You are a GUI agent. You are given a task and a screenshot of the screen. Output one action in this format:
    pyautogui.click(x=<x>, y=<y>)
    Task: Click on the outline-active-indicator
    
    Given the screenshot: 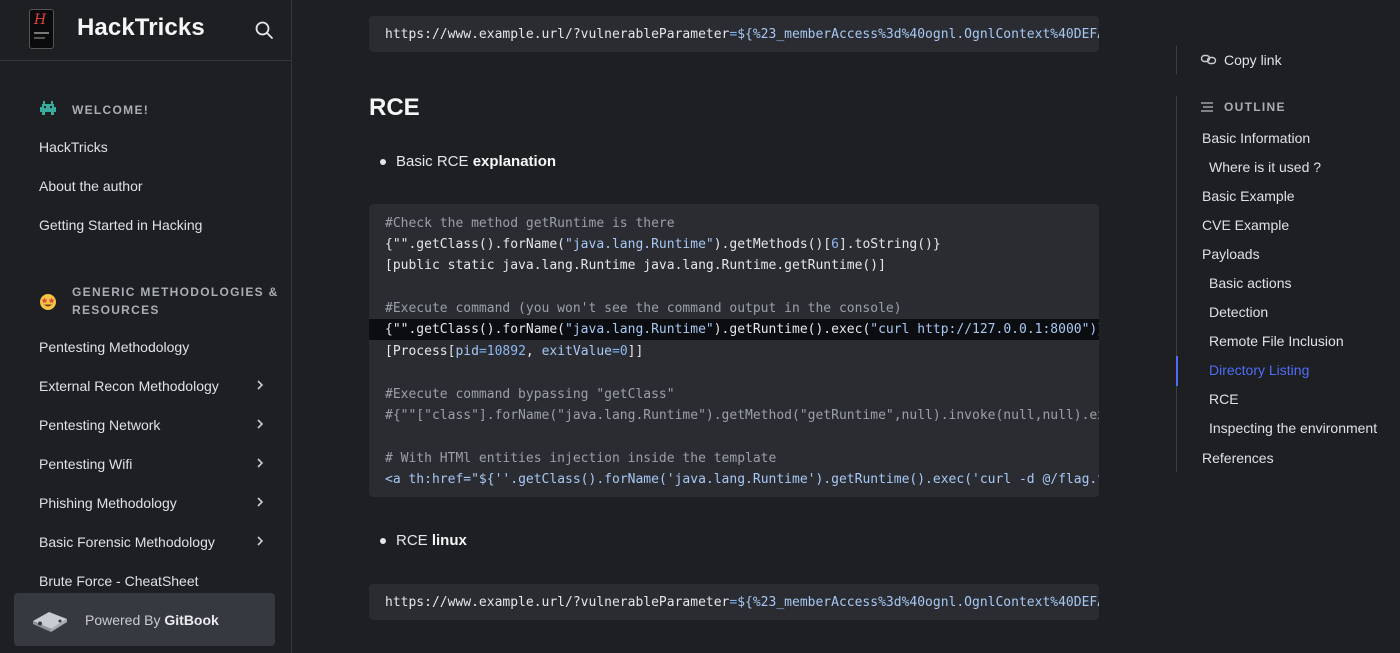 What is the action you would take?
    pyautogui.click(x=1177, y=371)
    